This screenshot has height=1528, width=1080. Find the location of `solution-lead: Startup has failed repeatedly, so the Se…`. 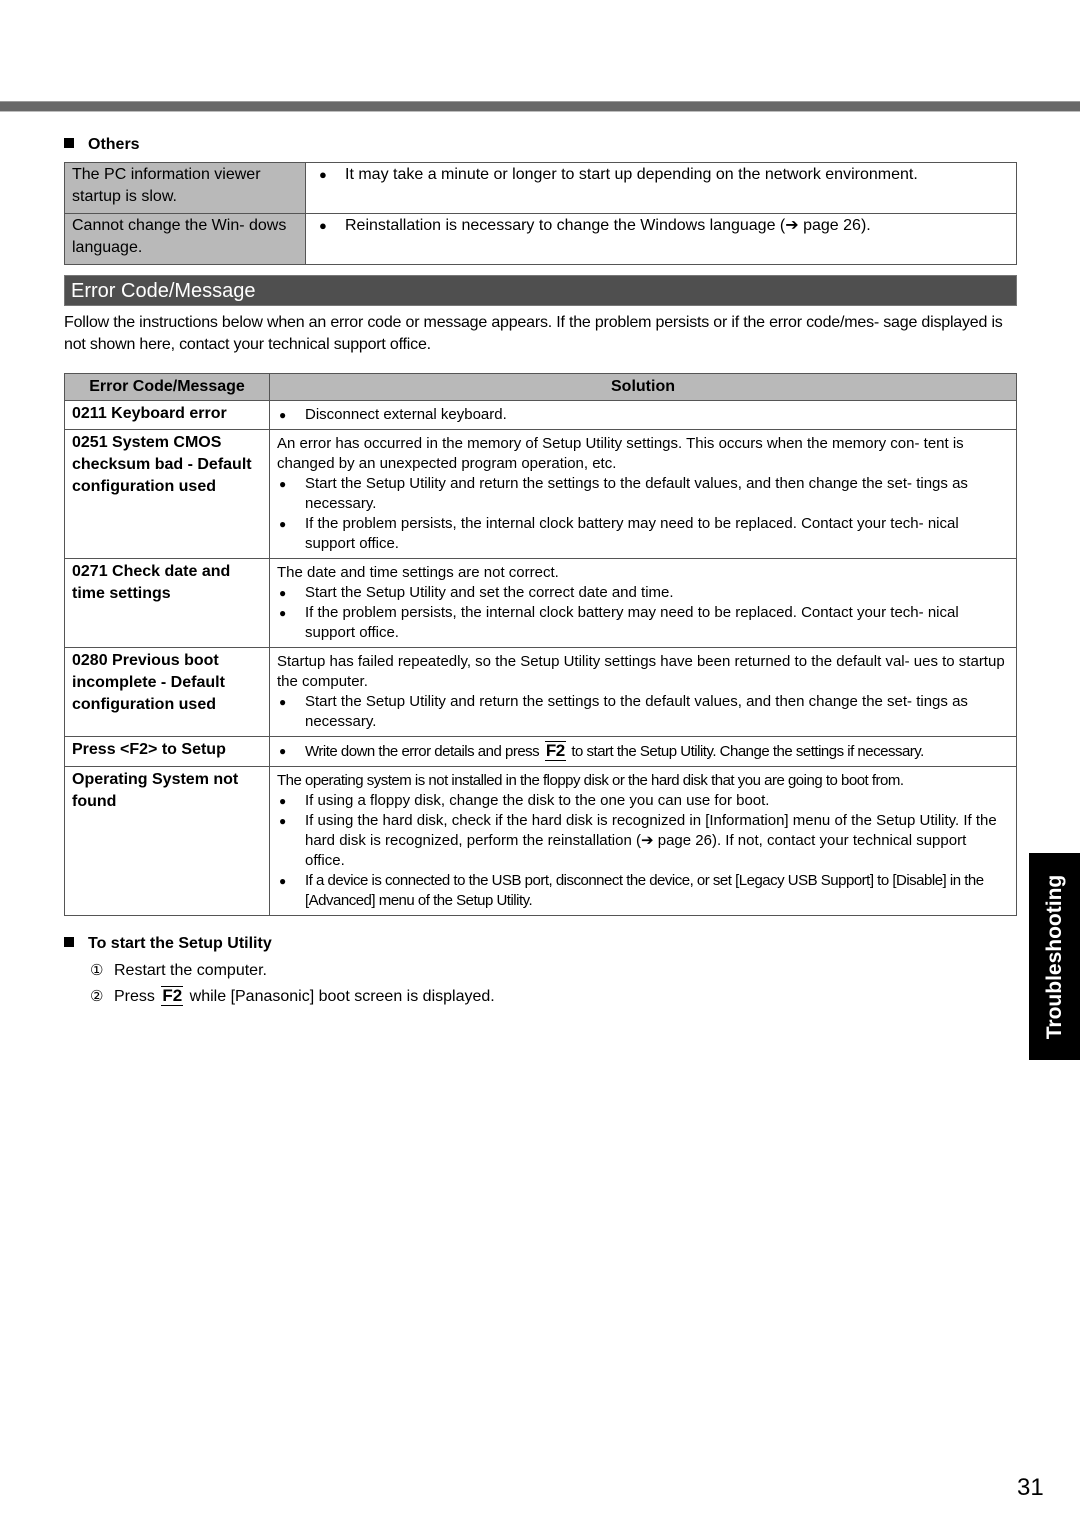

solution-lead: Startup has failed repeatedly, so the Se… is located at coordinates (641, 671).